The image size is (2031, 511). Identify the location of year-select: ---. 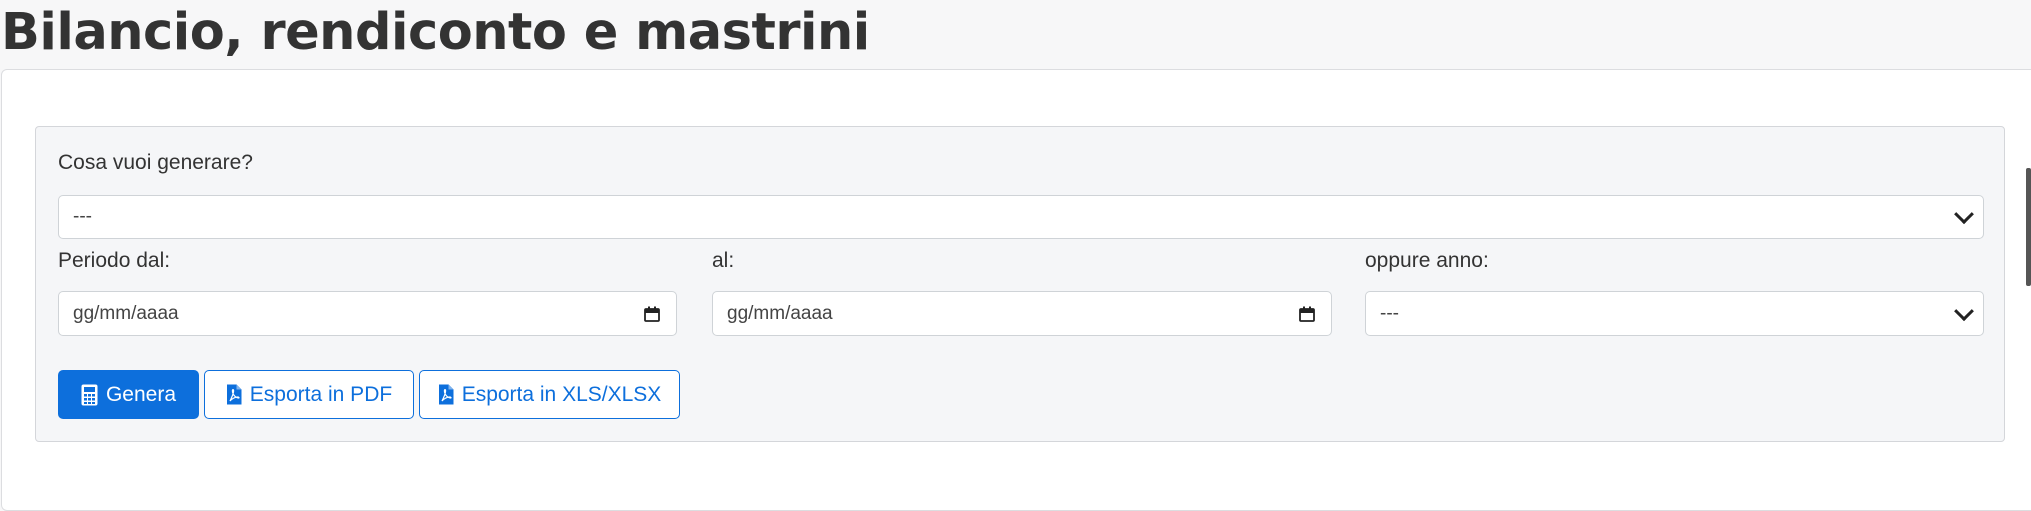
(1674, 313).